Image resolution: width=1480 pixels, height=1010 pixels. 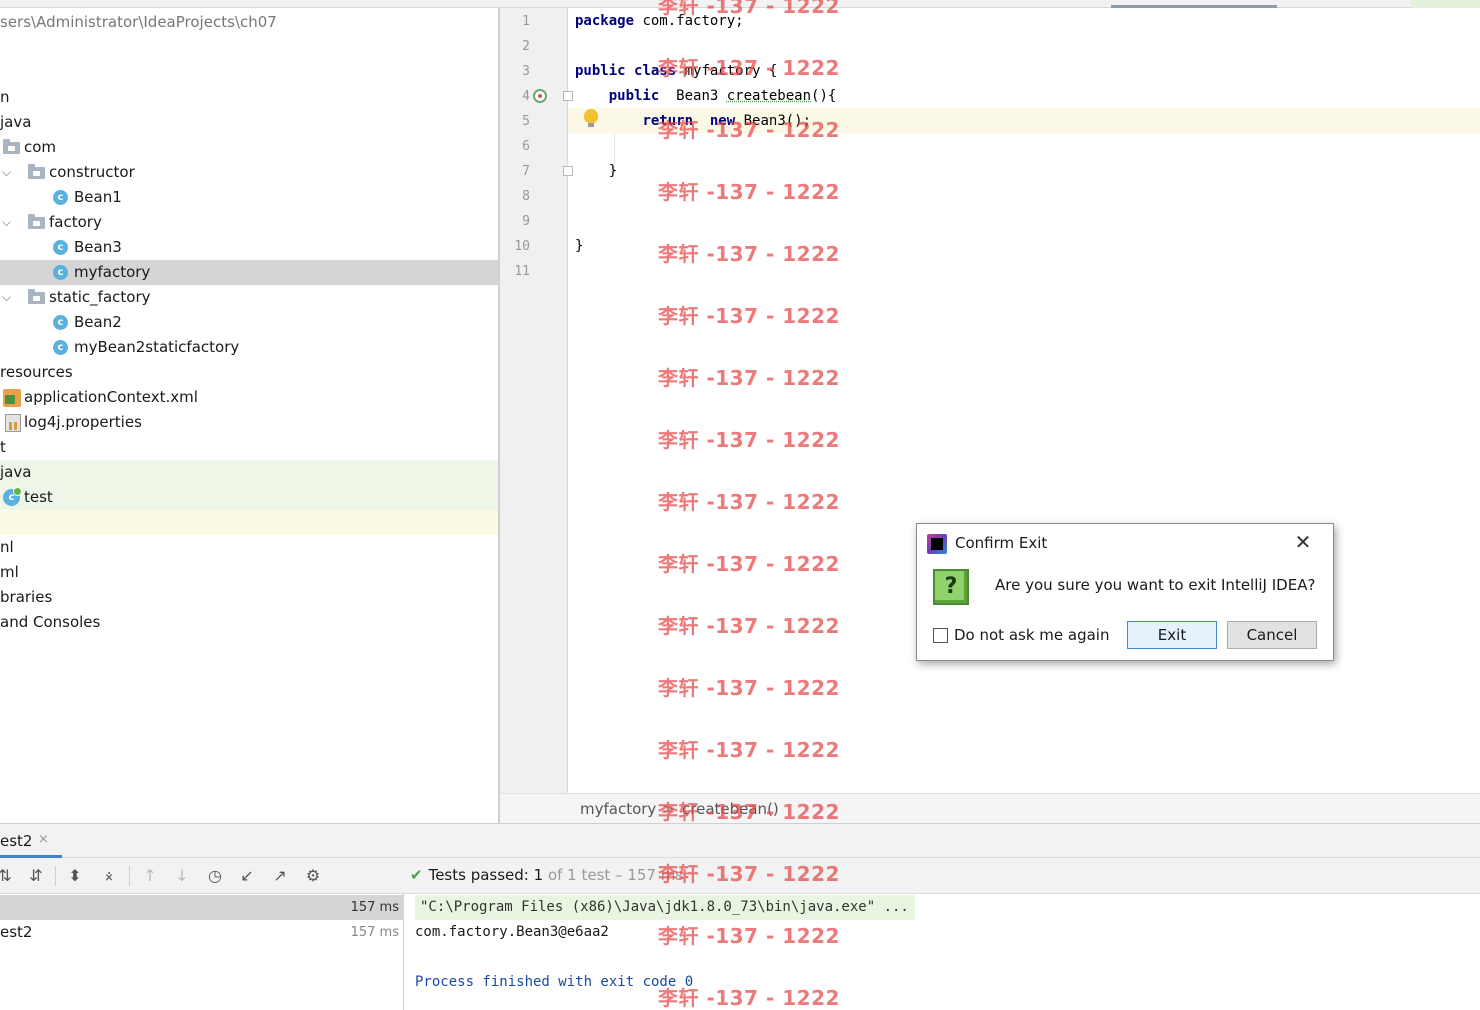 What do you see at coordinates (249, 522) in the screenshot?
I see `tree-row-empty` at bounding box center [249, 522].